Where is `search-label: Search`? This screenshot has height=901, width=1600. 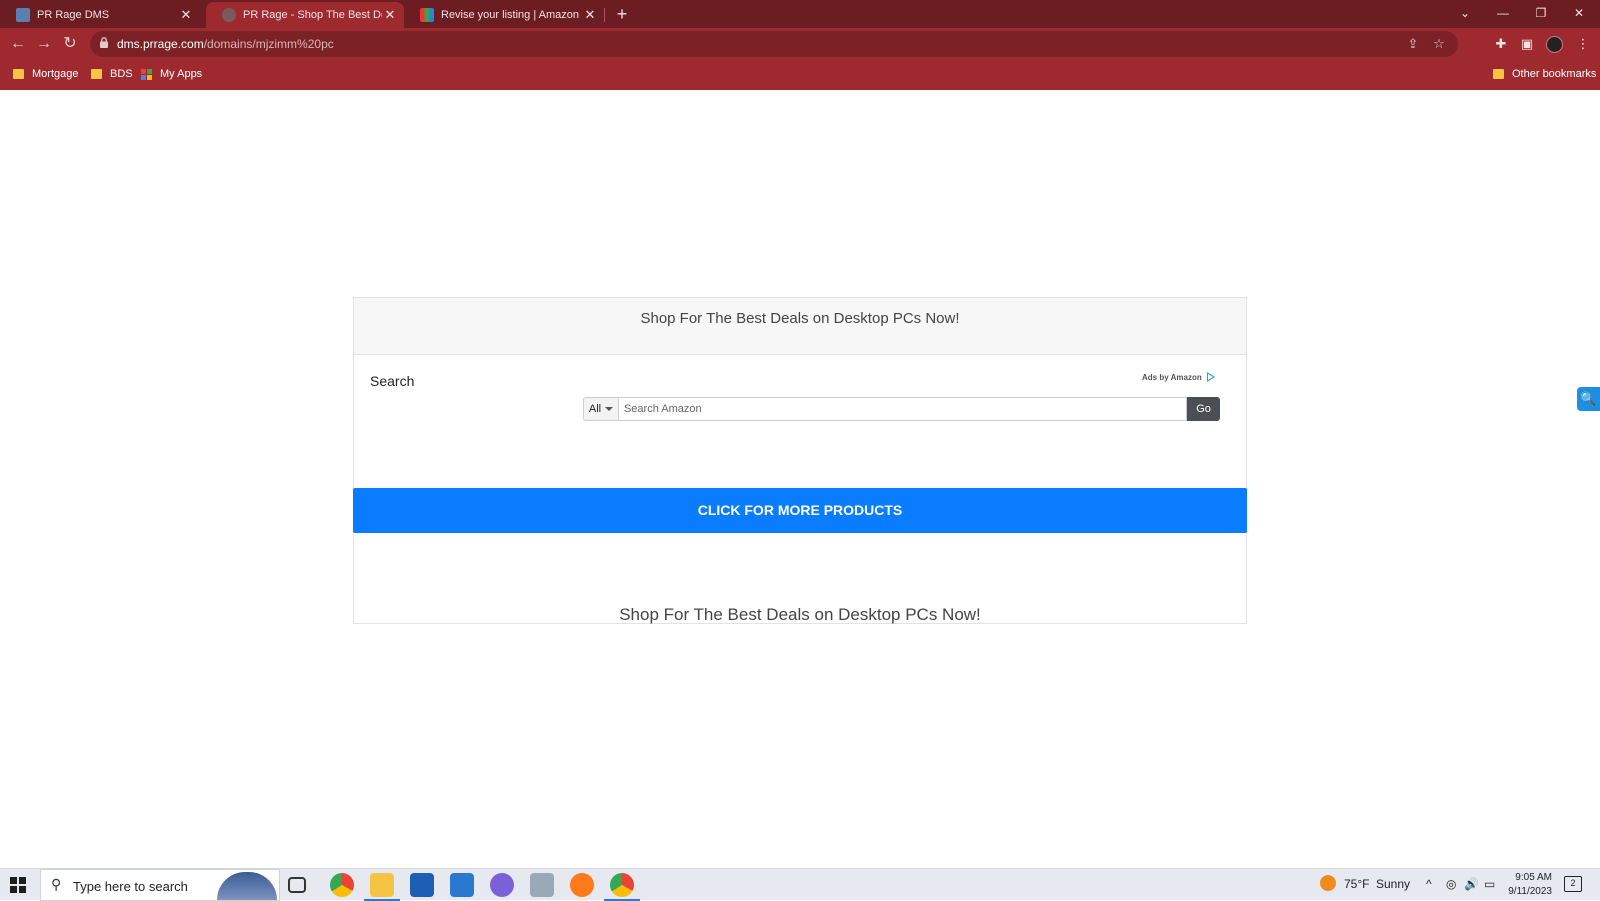 search-label: Search is located at coordinates (392, 381).